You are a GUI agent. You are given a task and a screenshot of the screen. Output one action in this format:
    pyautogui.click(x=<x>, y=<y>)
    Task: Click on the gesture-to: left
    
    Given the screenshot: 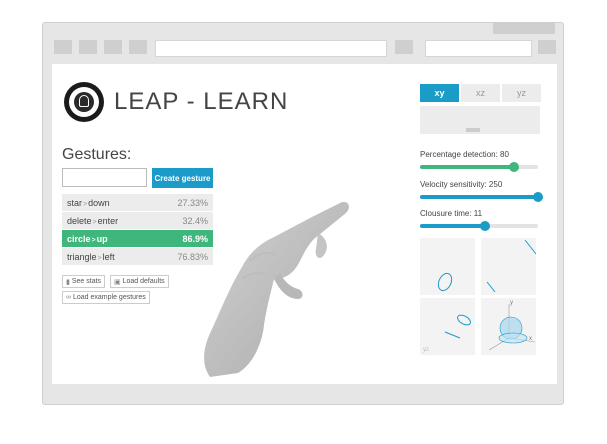 What is the action you would take?
    pyautogui.click(x=108, y=256)
    